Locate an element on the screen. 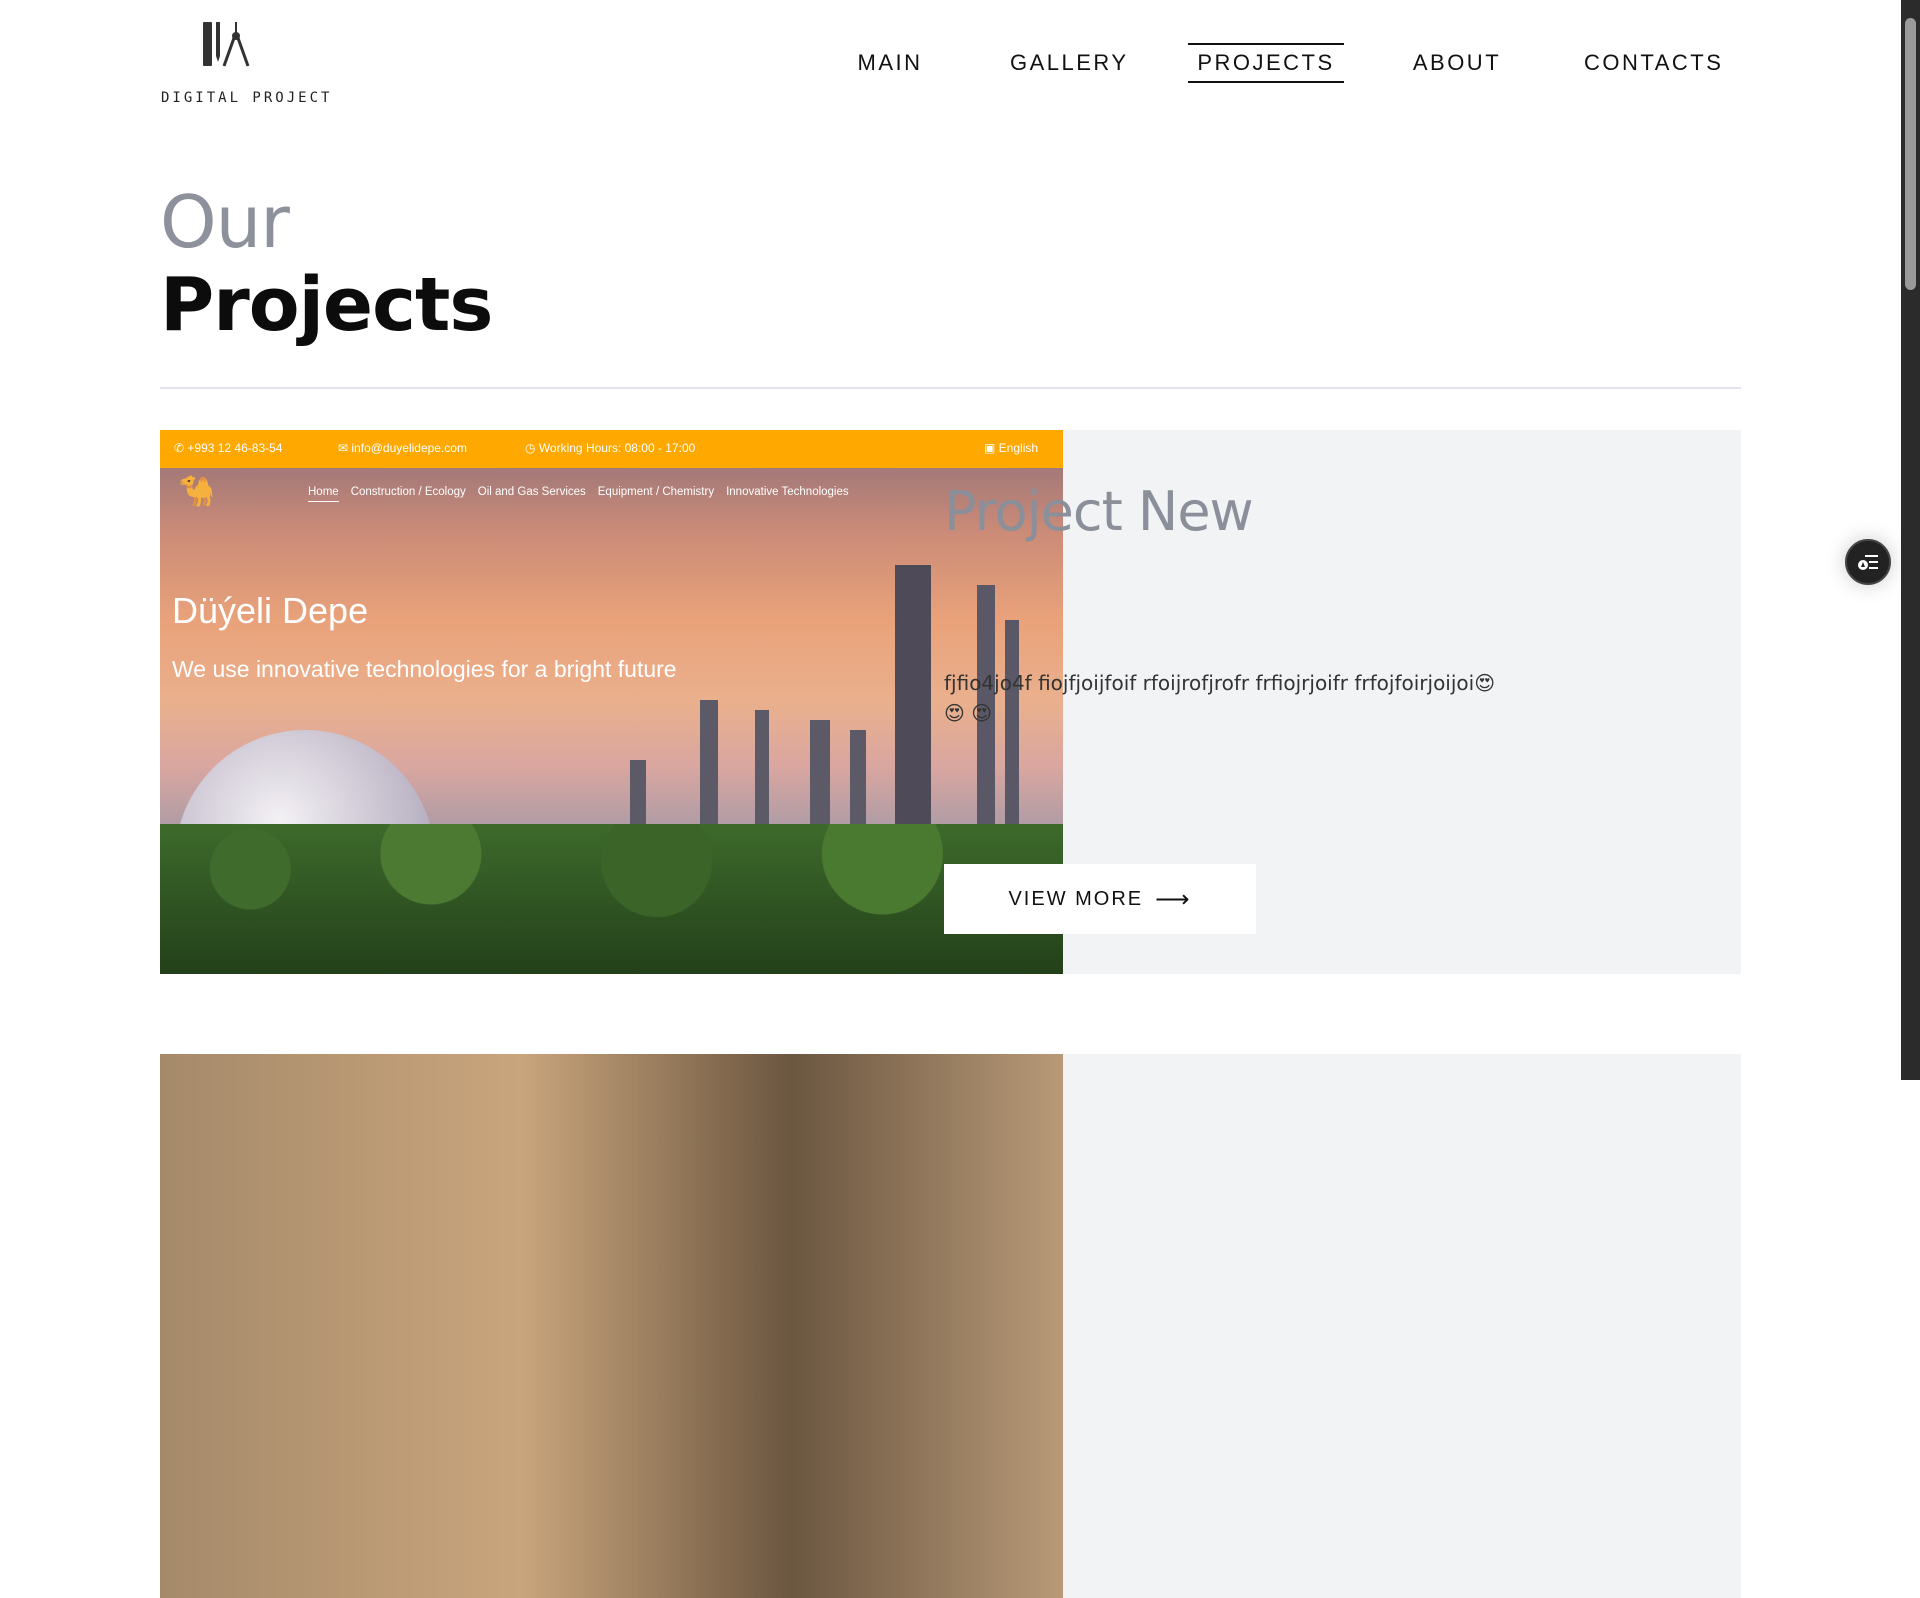 The image size is (1920, 1598). screenshot-nav-item: Innovative Technologies is located at coordinates (787, 492).